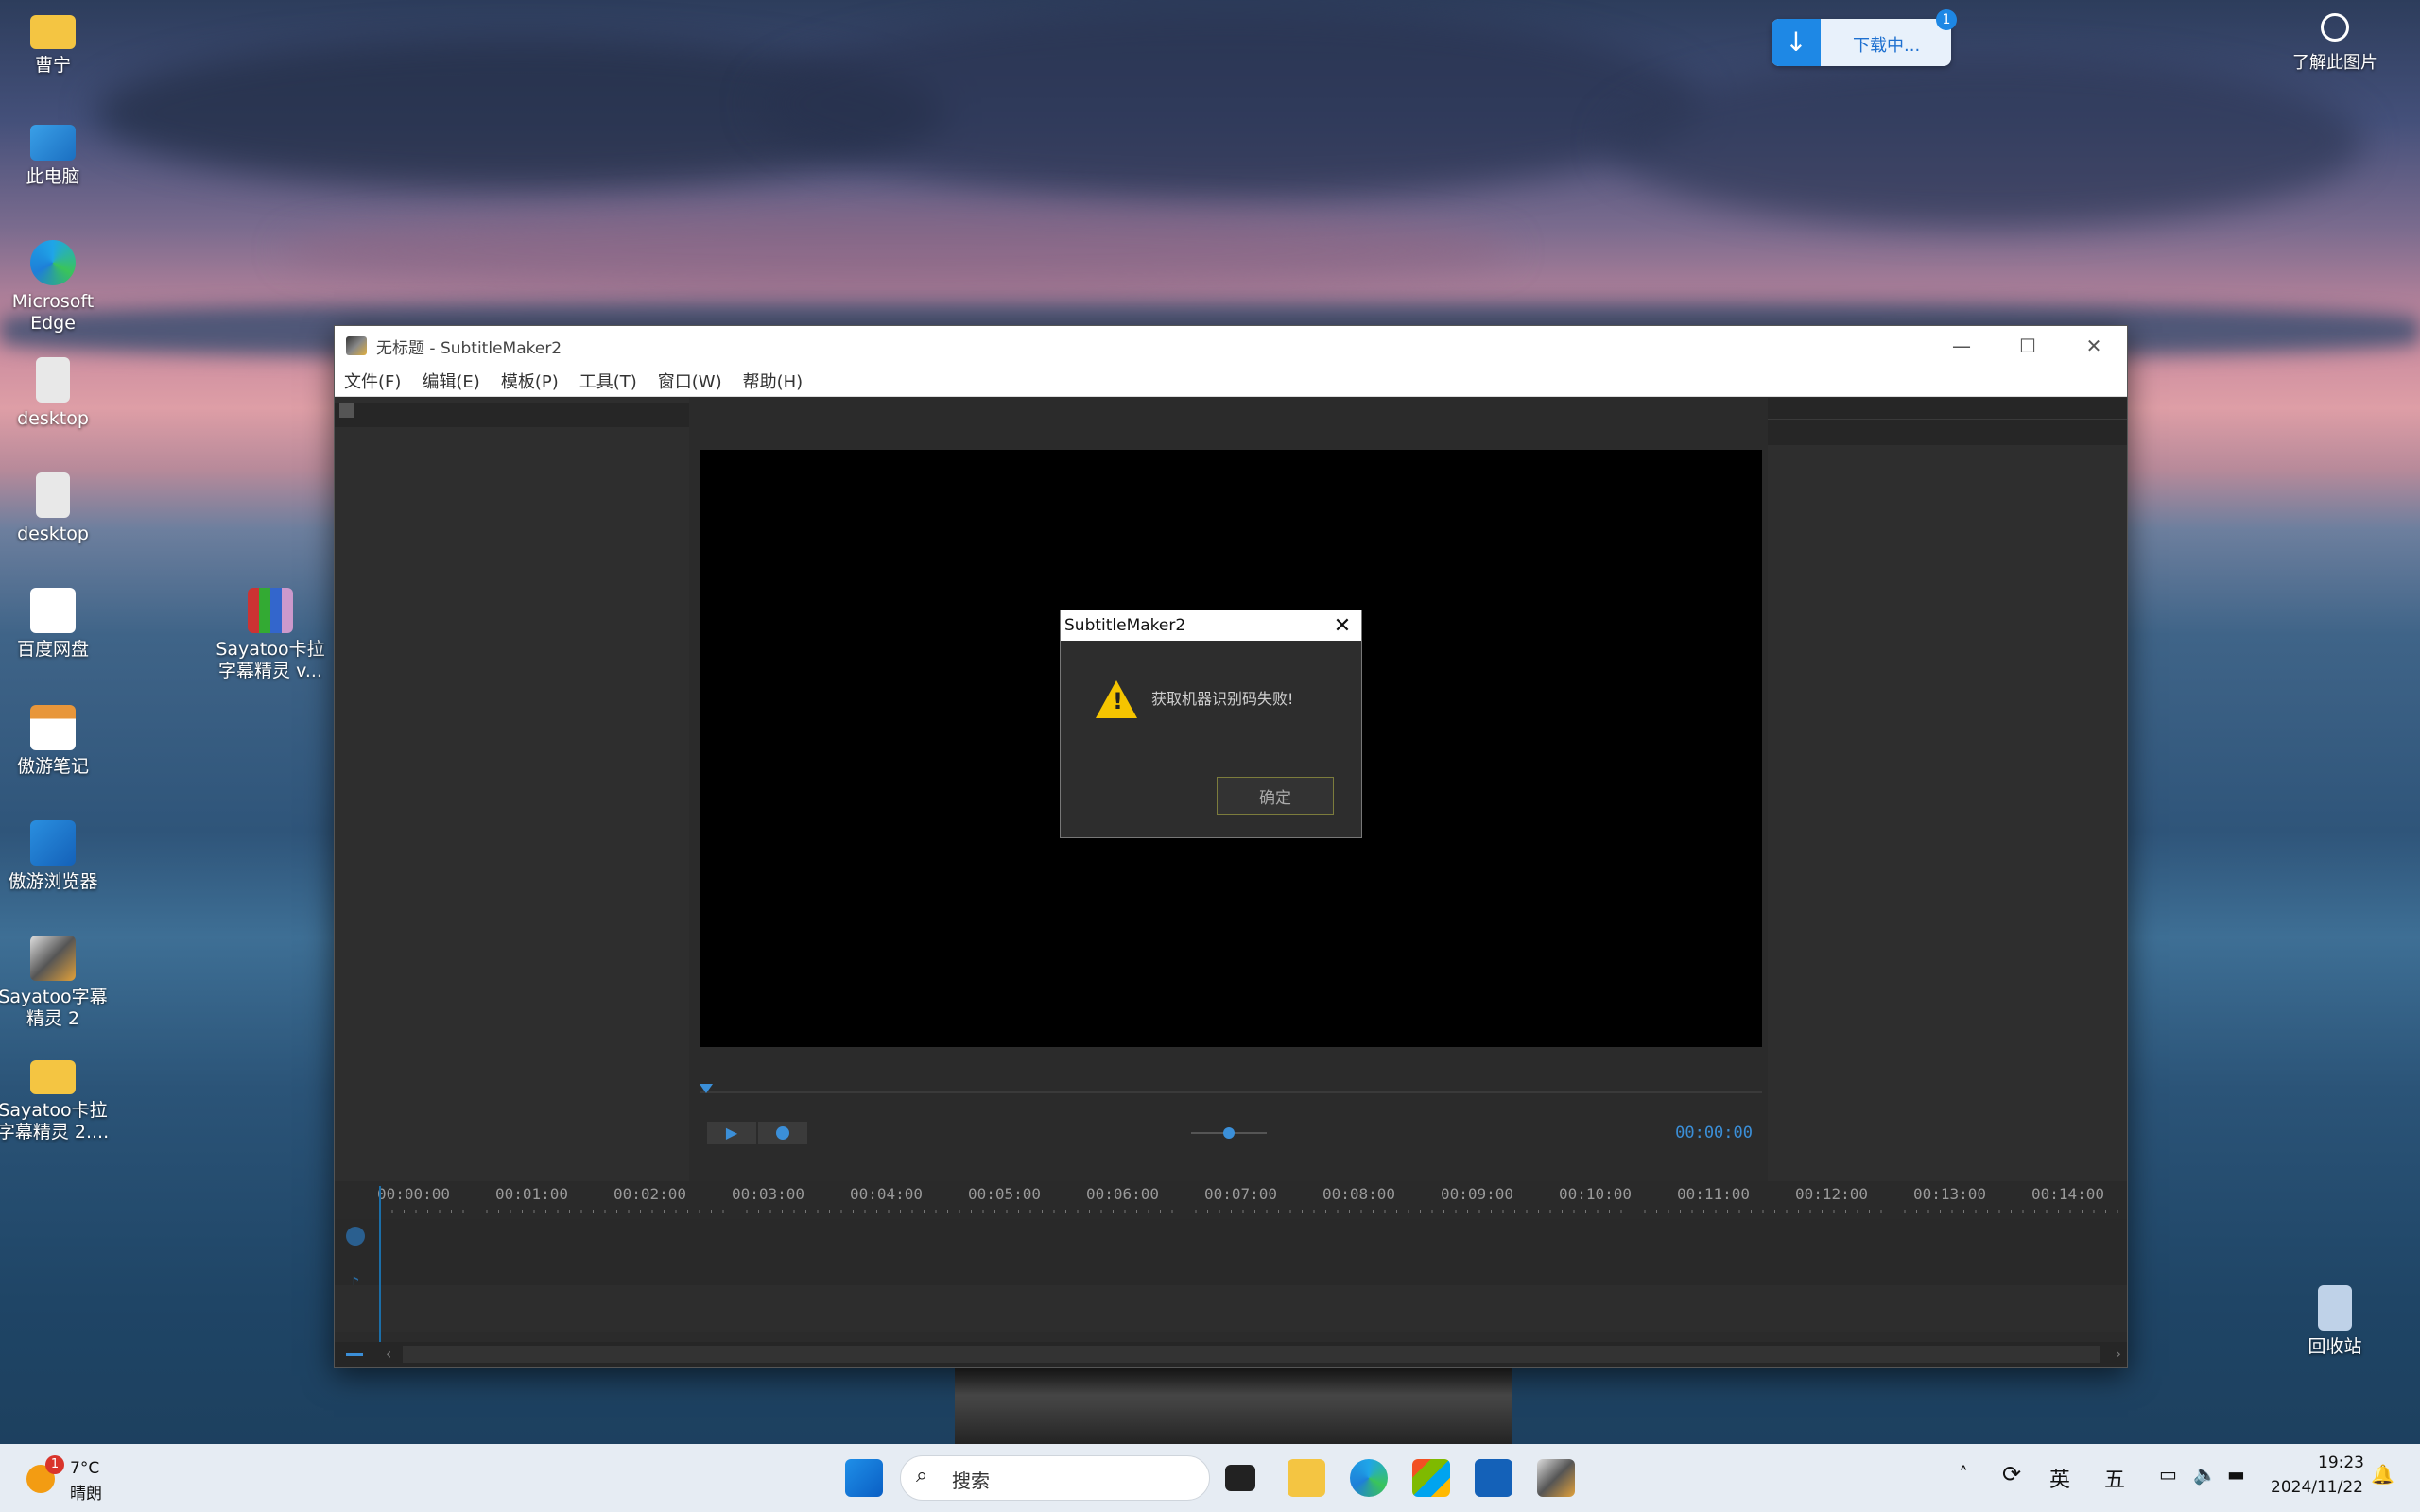 Image resolution: width=2420 pixels, height=1512 pixels. Describe the element at coordinates (1231, 1092) in the screenshot. I see `progress-track` at that location.